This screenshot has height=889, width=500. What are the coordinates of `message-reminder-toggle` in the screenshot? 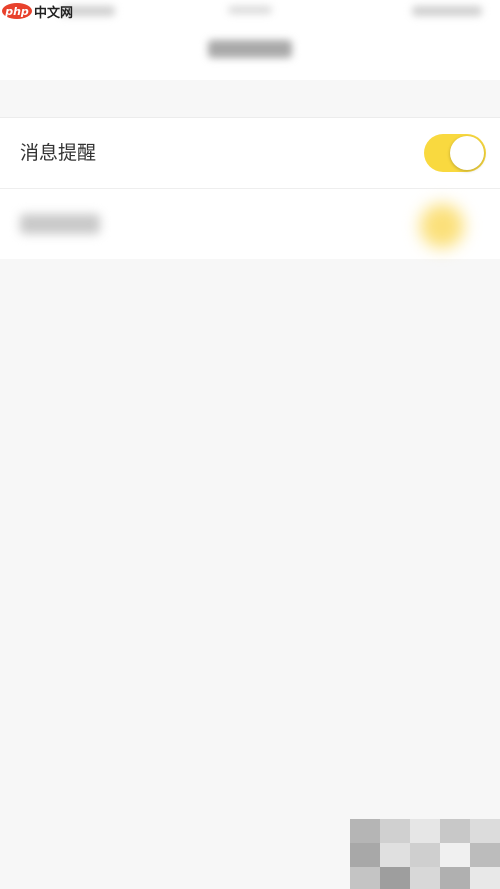 It's located at (455, 153).